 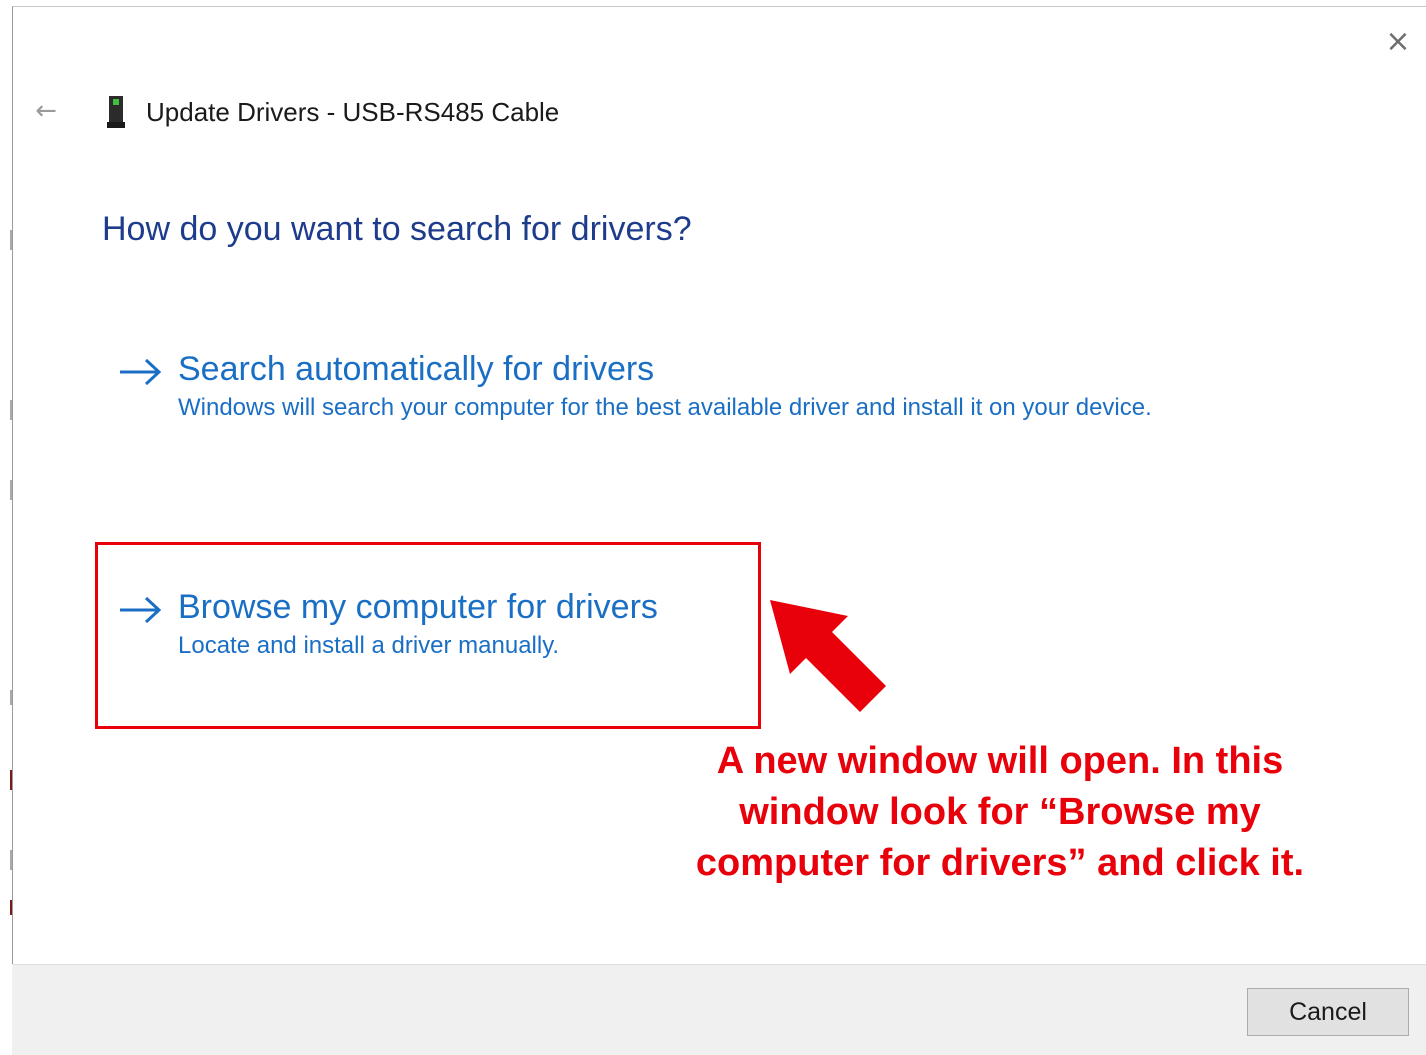 What do you see at coordinates (397, 229) in the screenshot?
I see `page-heading: How do you want to search for drivers?` at bounding box center [397, 229].